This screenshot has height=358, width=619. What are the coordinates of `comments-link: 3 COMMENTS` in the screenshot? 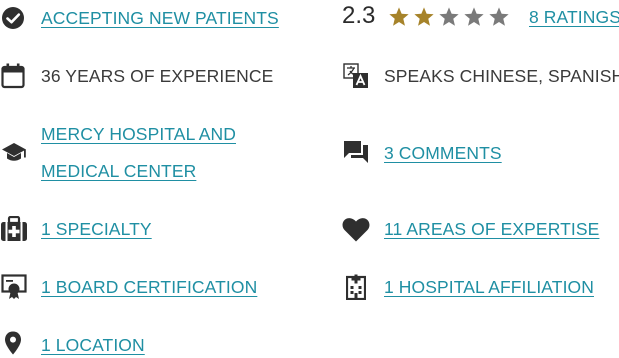 It's located at (443, 153).